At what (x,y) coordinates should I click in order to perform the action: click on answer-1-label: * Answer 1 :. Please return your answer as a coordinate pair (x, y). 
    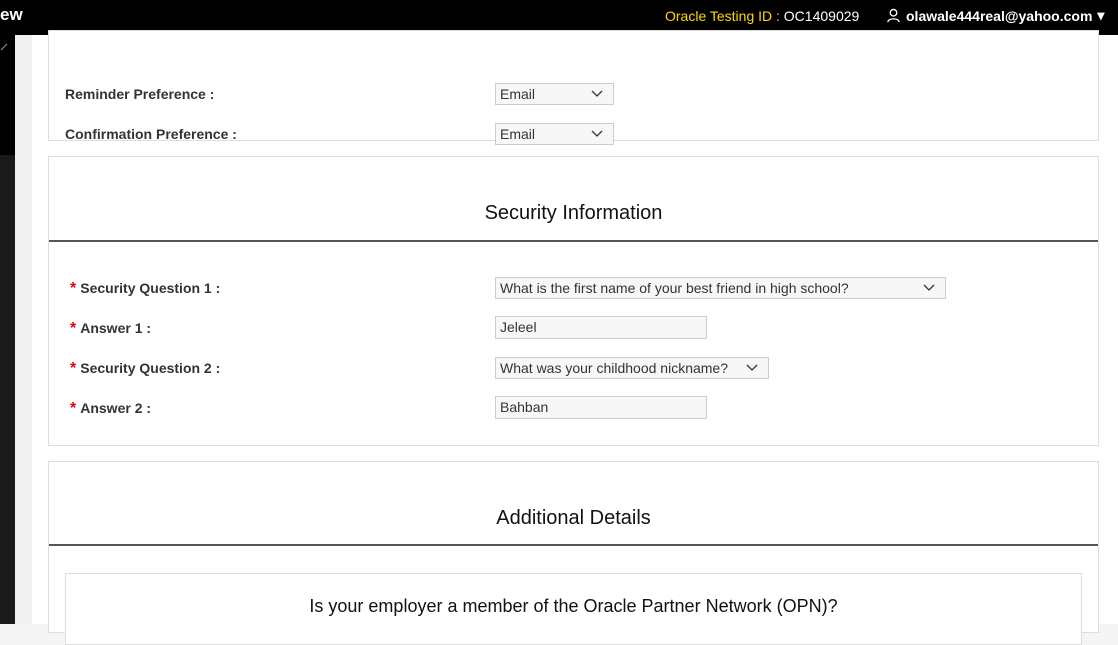
    Looking at the image, I should click on (111, 328).